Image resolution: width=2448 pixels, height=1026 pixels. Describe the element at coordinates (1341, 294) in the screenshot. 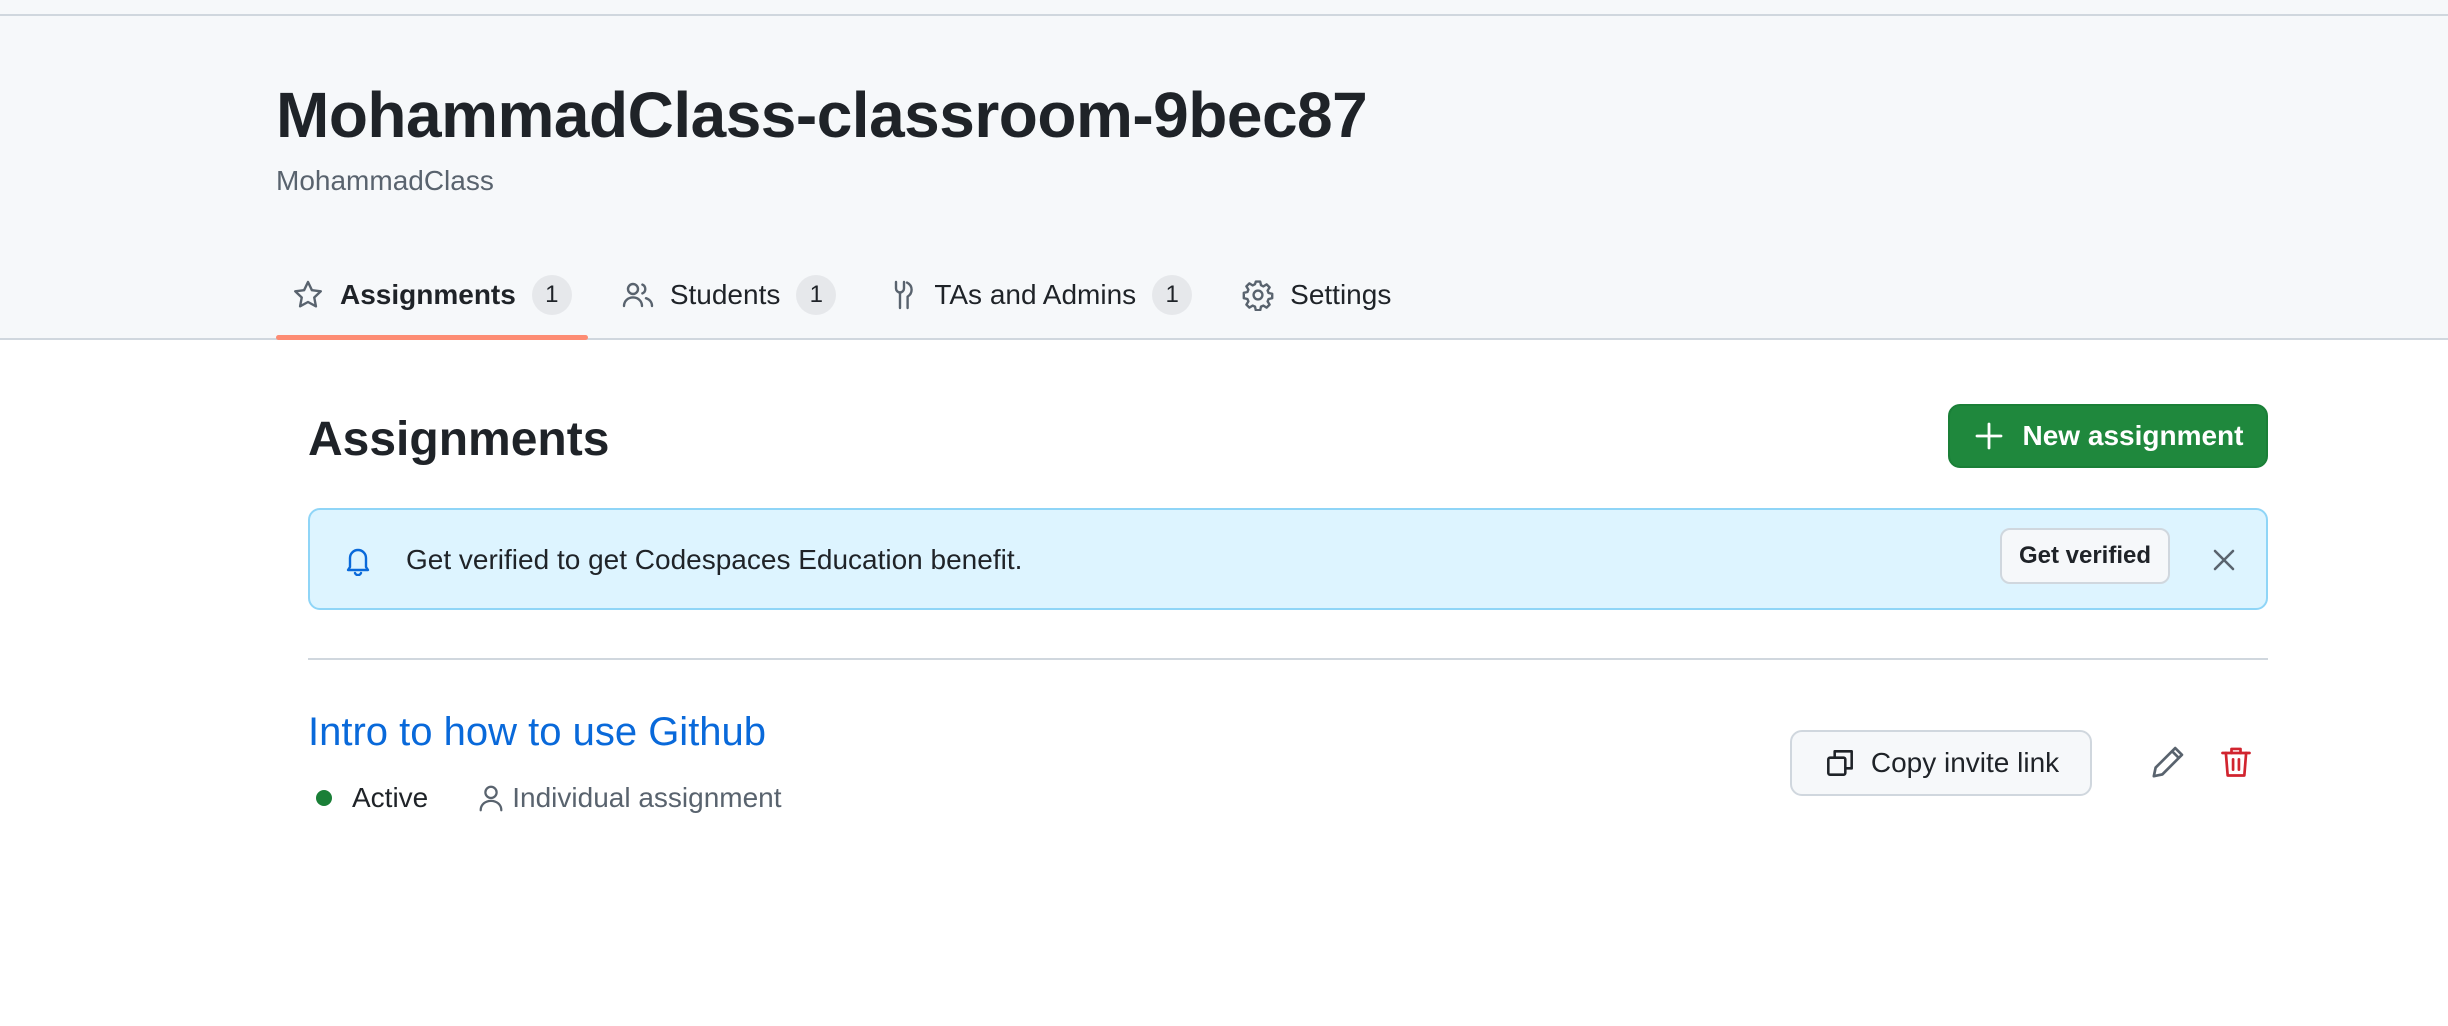

I see `tab-label: Settings` at that location.